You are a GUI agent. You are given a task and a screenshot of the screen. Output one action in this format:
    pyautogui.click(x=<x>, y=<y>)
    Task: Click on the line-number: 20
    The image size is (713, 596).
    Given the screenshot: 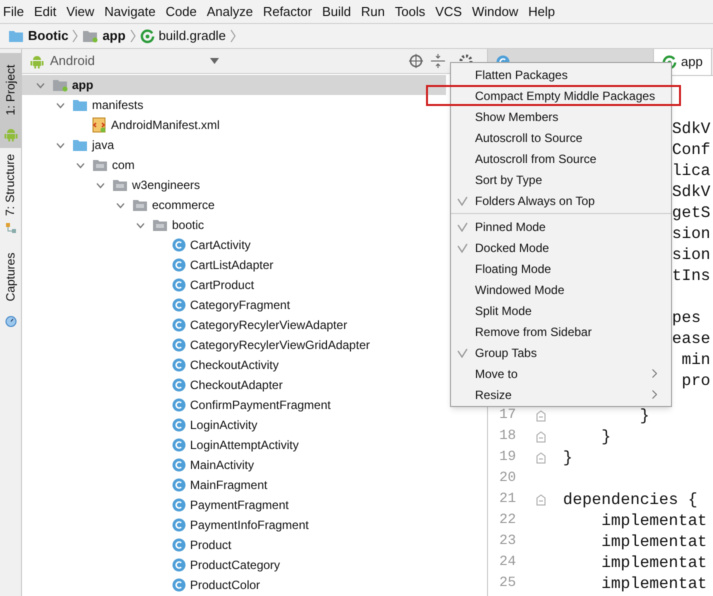 What is the action you would take?
    pyautogui.click(x=507, y=478)
    